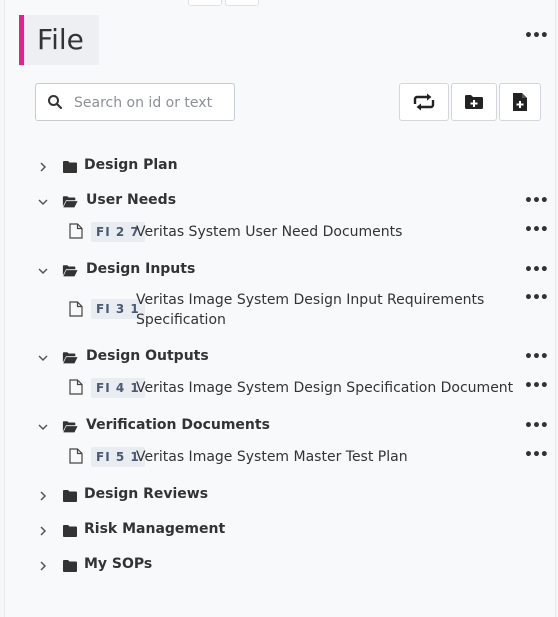 The height and width of the screenshot is (617, 558). Describe the element at coordinates (21, 40) in the screenshot. I see `title-accent-bar` at that location.